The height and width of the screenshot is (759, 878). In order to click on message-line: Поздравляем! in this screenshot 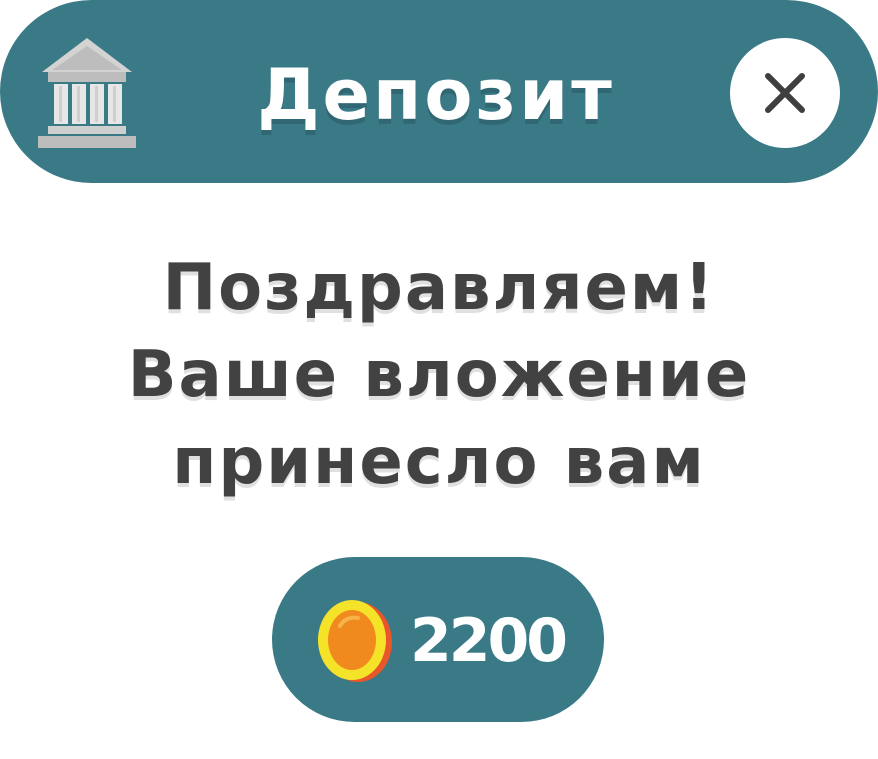, I will do `click(439, 288)`.